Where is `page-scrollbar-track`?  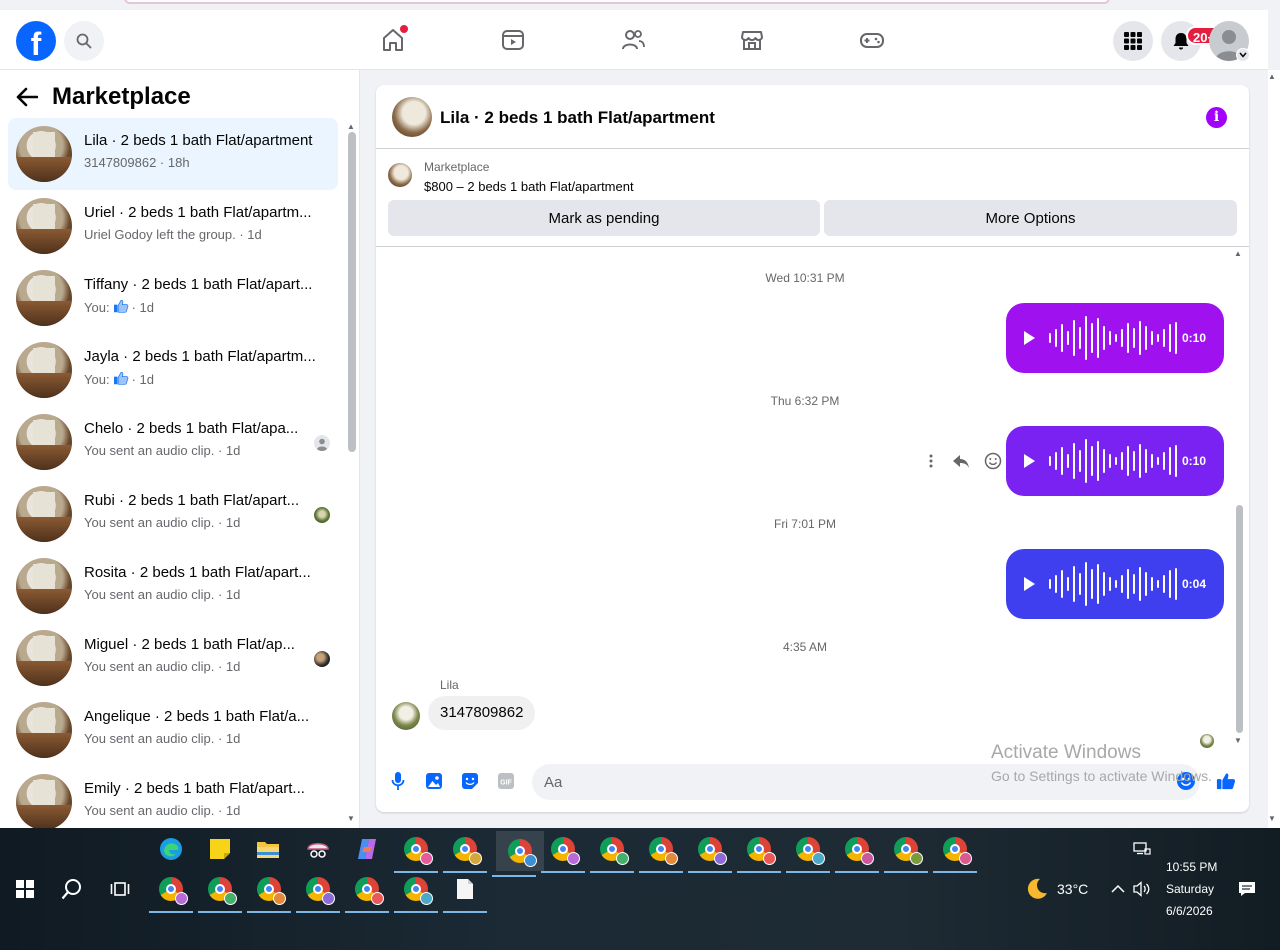 page-scrollbar-track is located at coordinates (1274, 449).